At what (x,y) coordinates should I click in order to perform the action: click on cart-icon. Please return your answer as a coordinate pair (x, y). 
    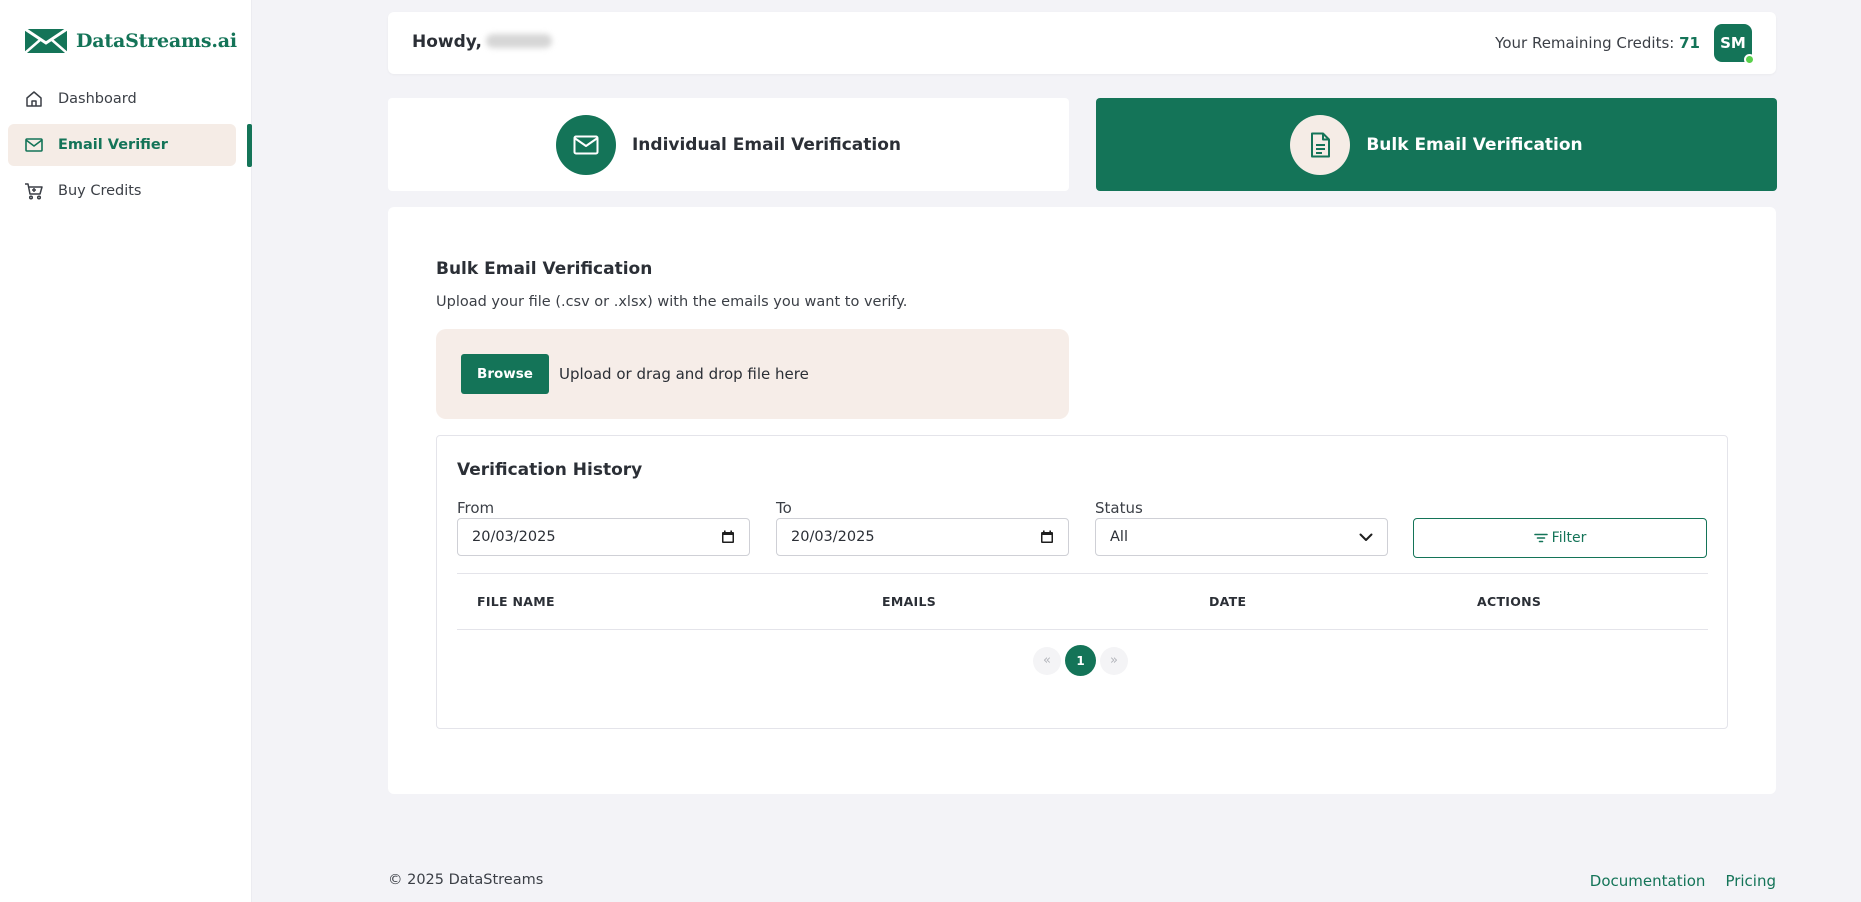
    Looking at the image, I should click on (34, 191).